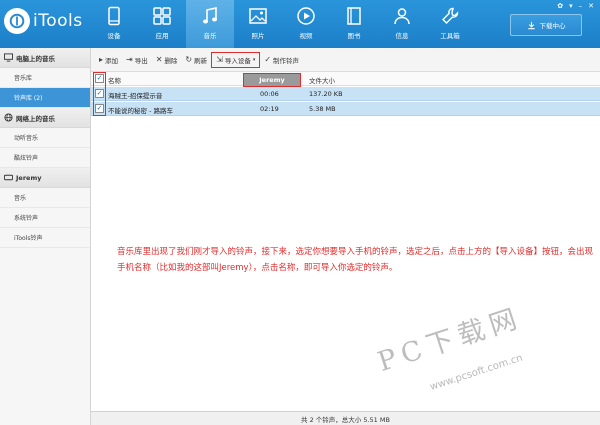  Describe the element at coordinates (26, 158) in the screenshot. I see `sidebar-item-label: 酷炫铃声` at that location.